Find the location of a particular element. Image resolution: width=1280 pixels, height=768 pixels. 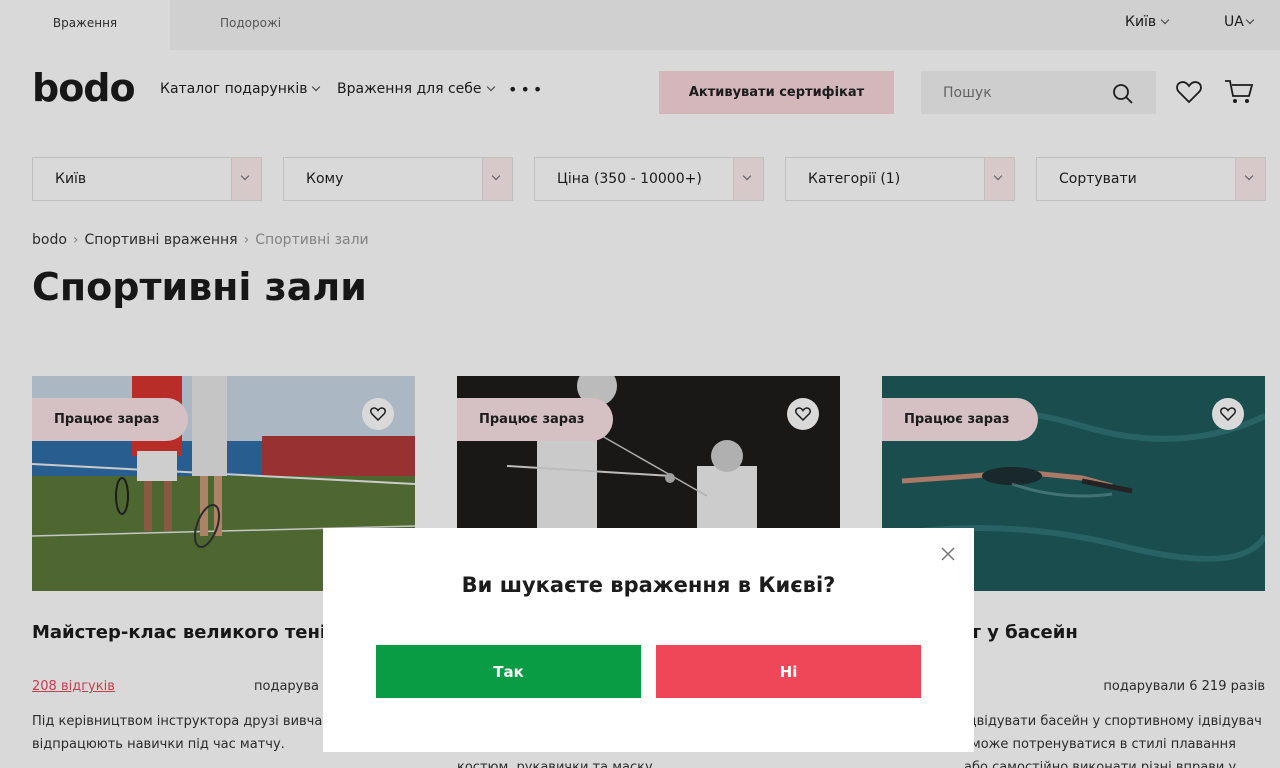

modal-title: Ви шукаєте враження в Києві? is located at coordinates (648, 585).